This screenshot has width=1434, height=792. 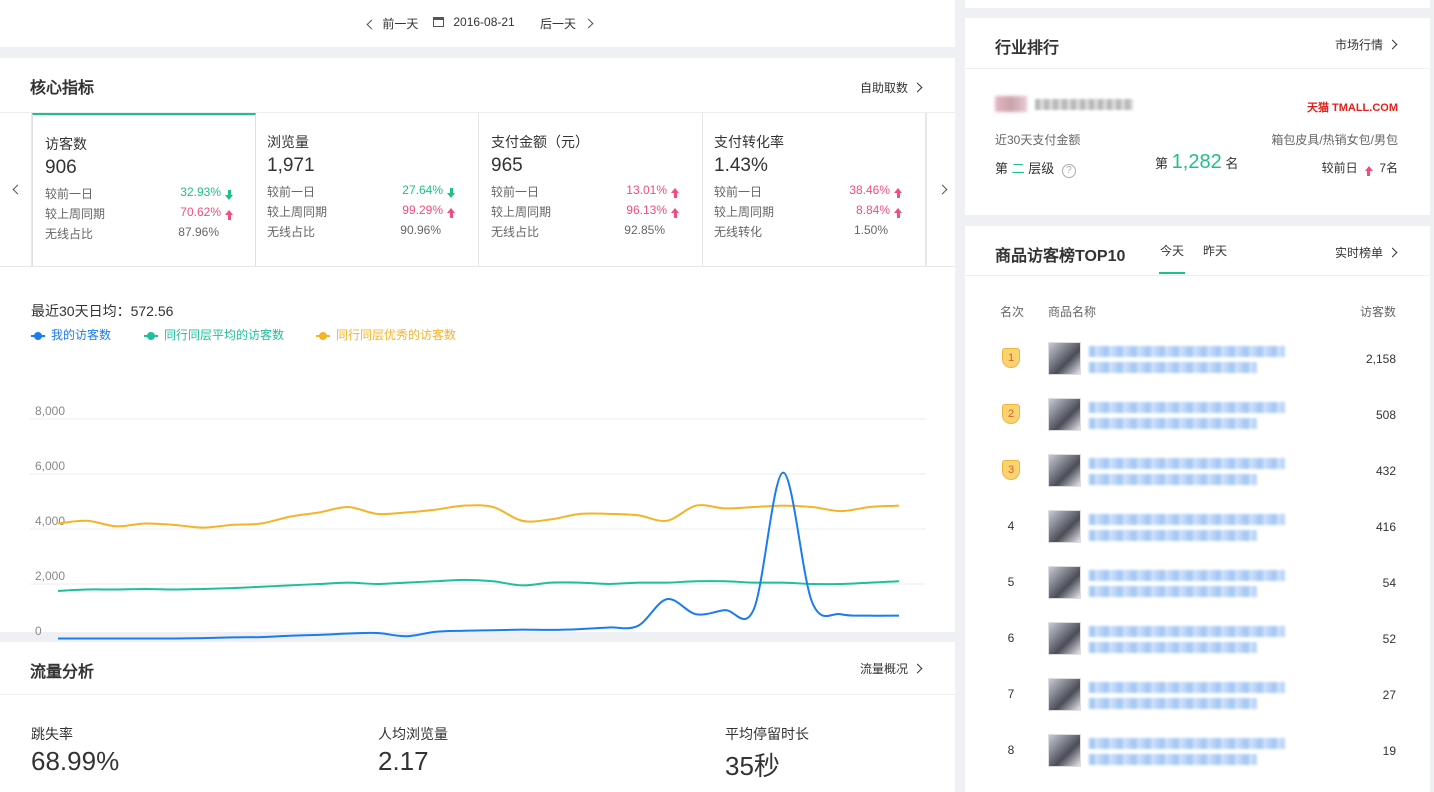 I want to click on help-icon: ?, so click(x=1068, y=171).